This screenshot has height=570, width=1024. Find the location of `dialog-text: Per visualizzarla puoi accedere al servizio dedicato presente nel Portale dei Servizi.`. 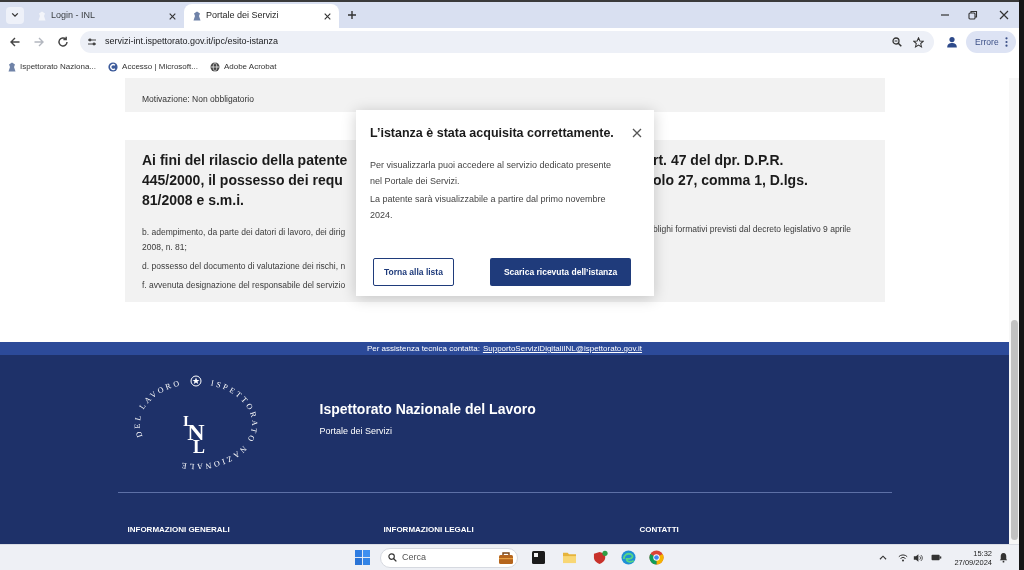

dialog-text: Per visualizzarla puoi accedere al servizio dedicato presente nel Portale dei Servizi. is located at coordinates (491, 173).